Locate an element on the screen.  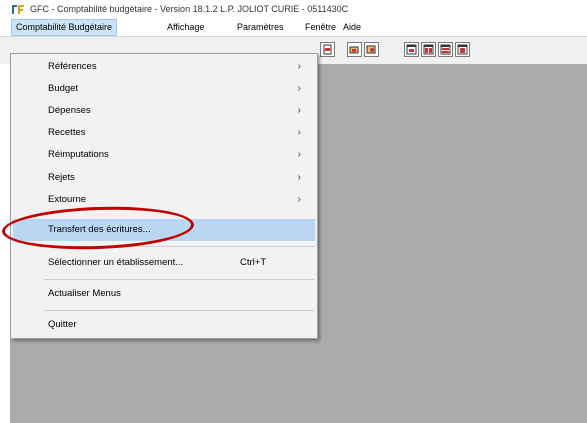
menu-fenetre: Fenêtre is located at coordinates (320, 27).